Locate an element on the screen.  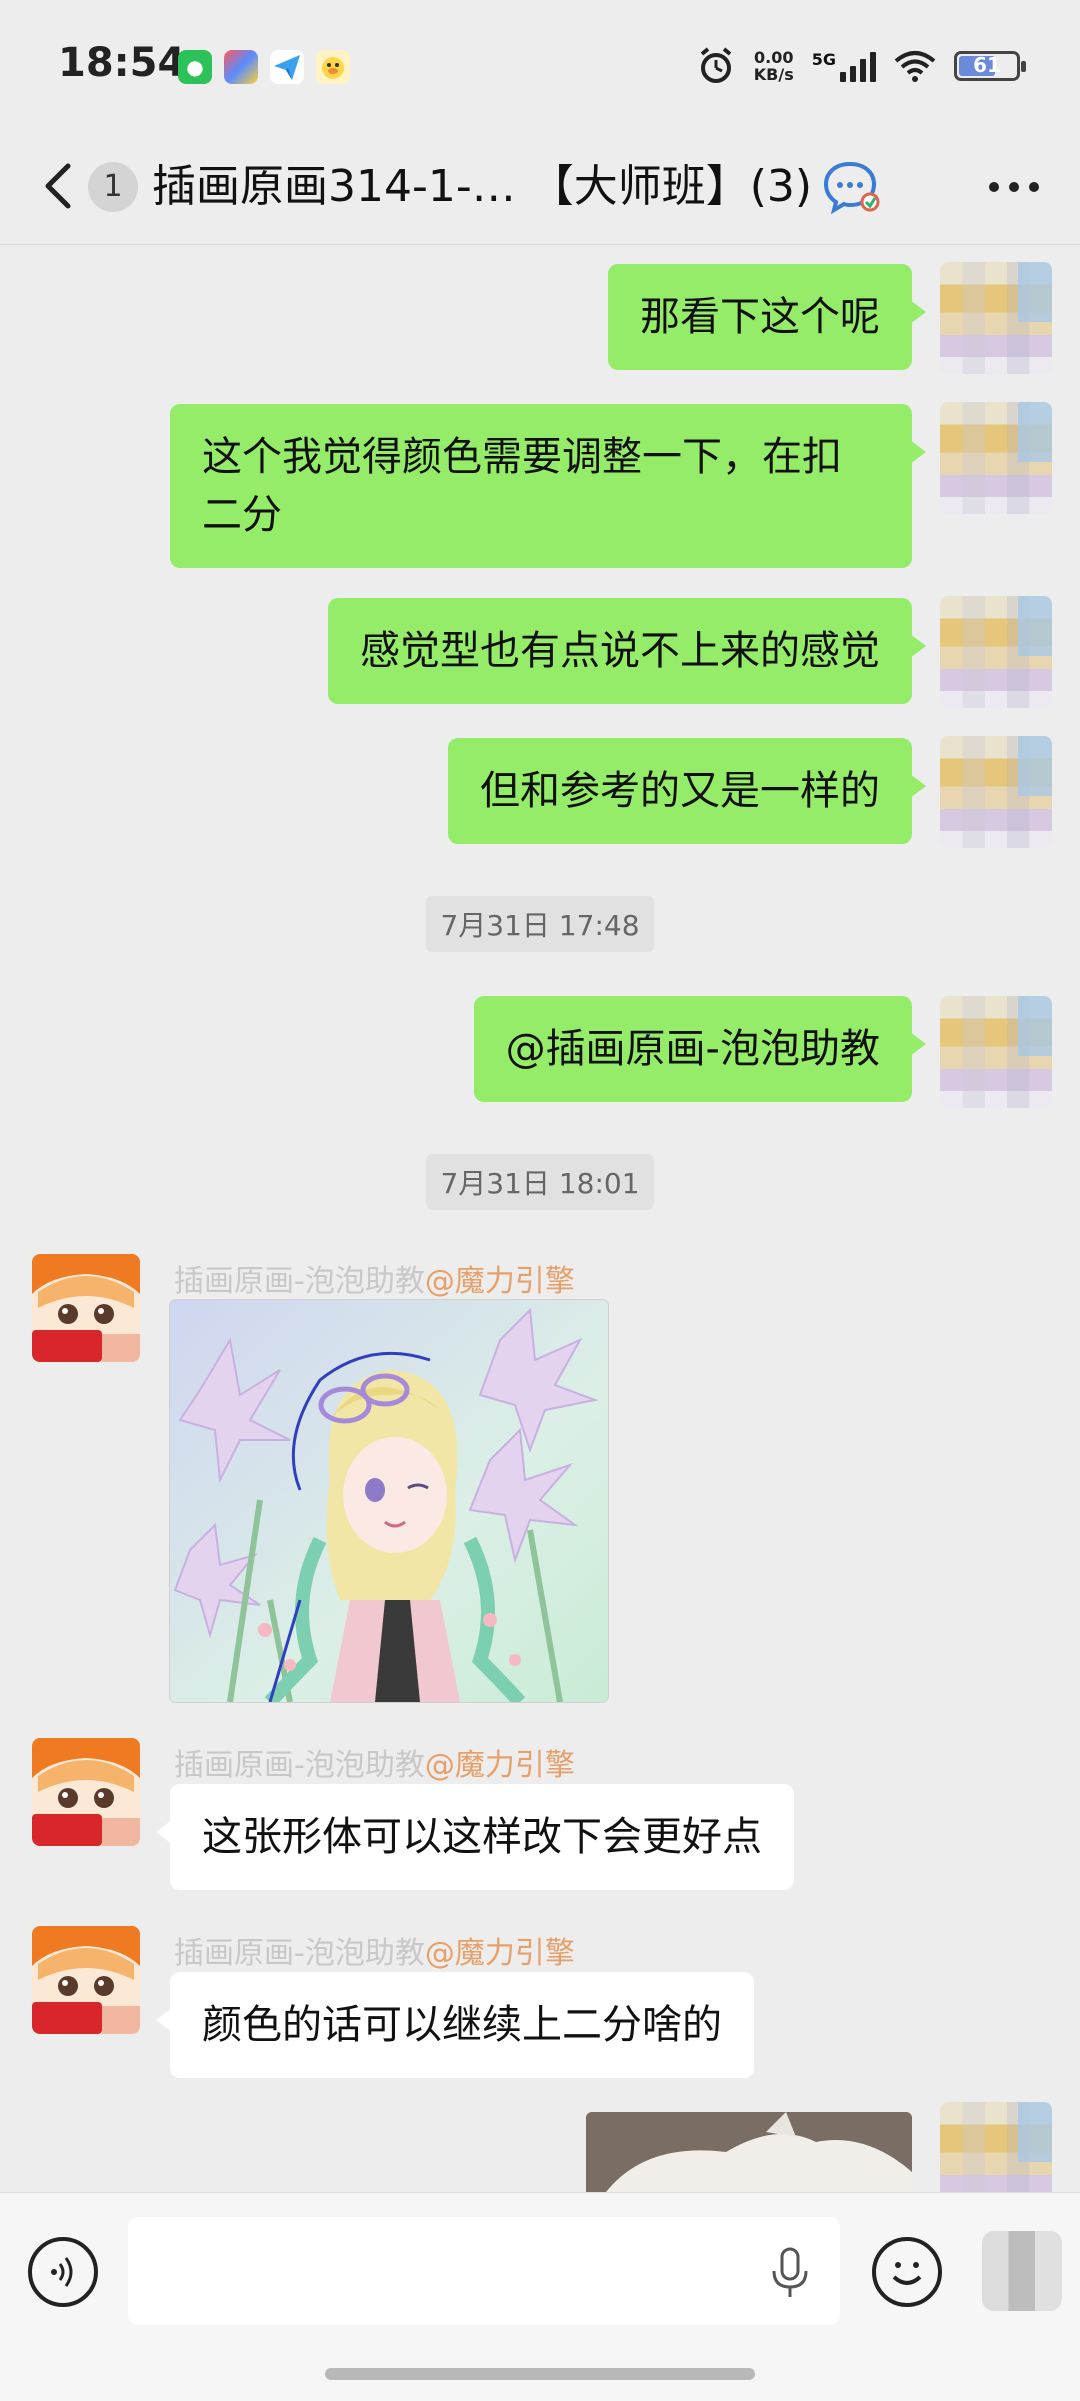
net-speed: 0.00 KB/s is located at coordinates (773, 66).